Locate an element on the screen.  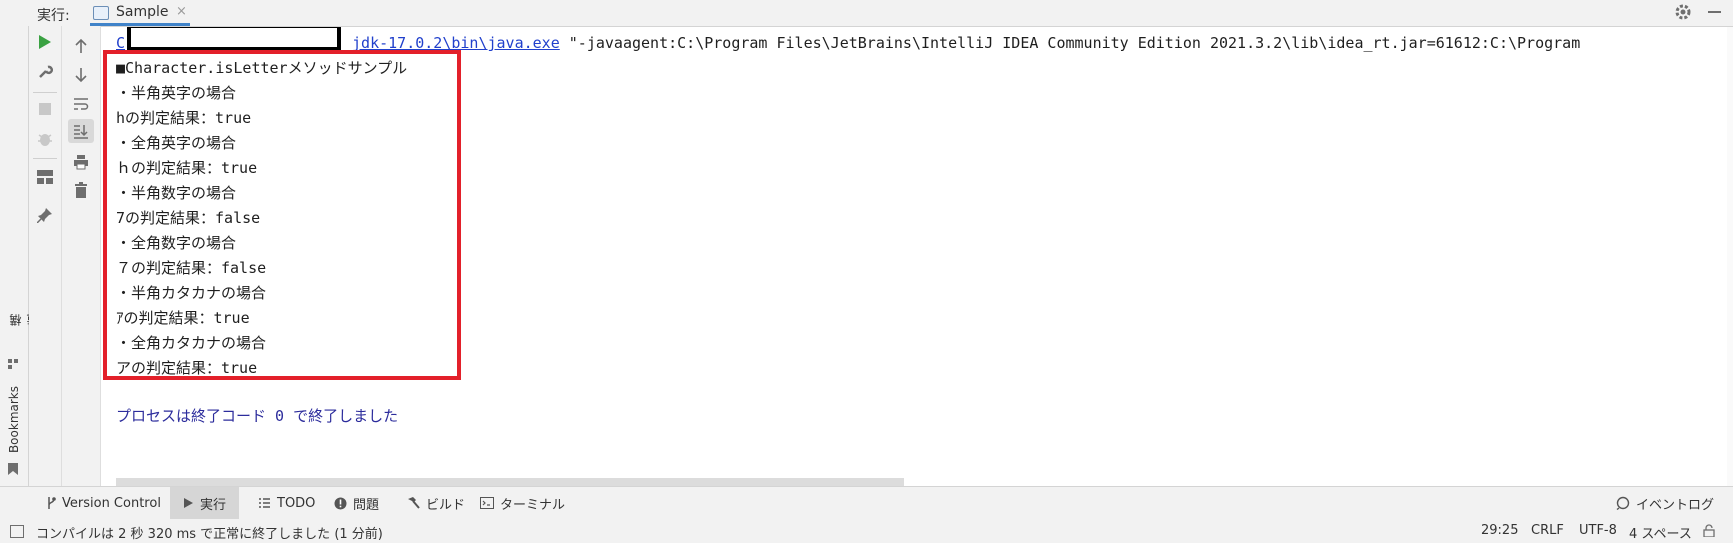
pin-icon is located at coordinates (44, 215).